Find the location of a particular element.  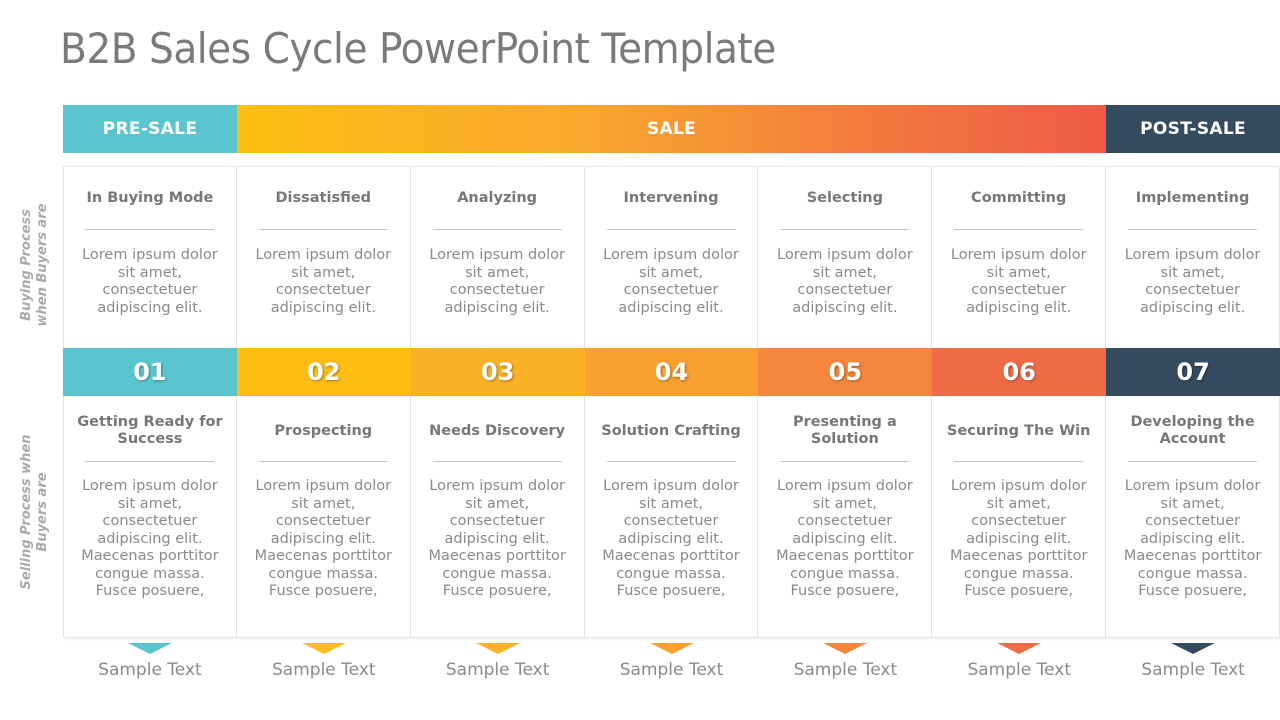

buying-card-title: Committing is located at coordinates (1019, 197).